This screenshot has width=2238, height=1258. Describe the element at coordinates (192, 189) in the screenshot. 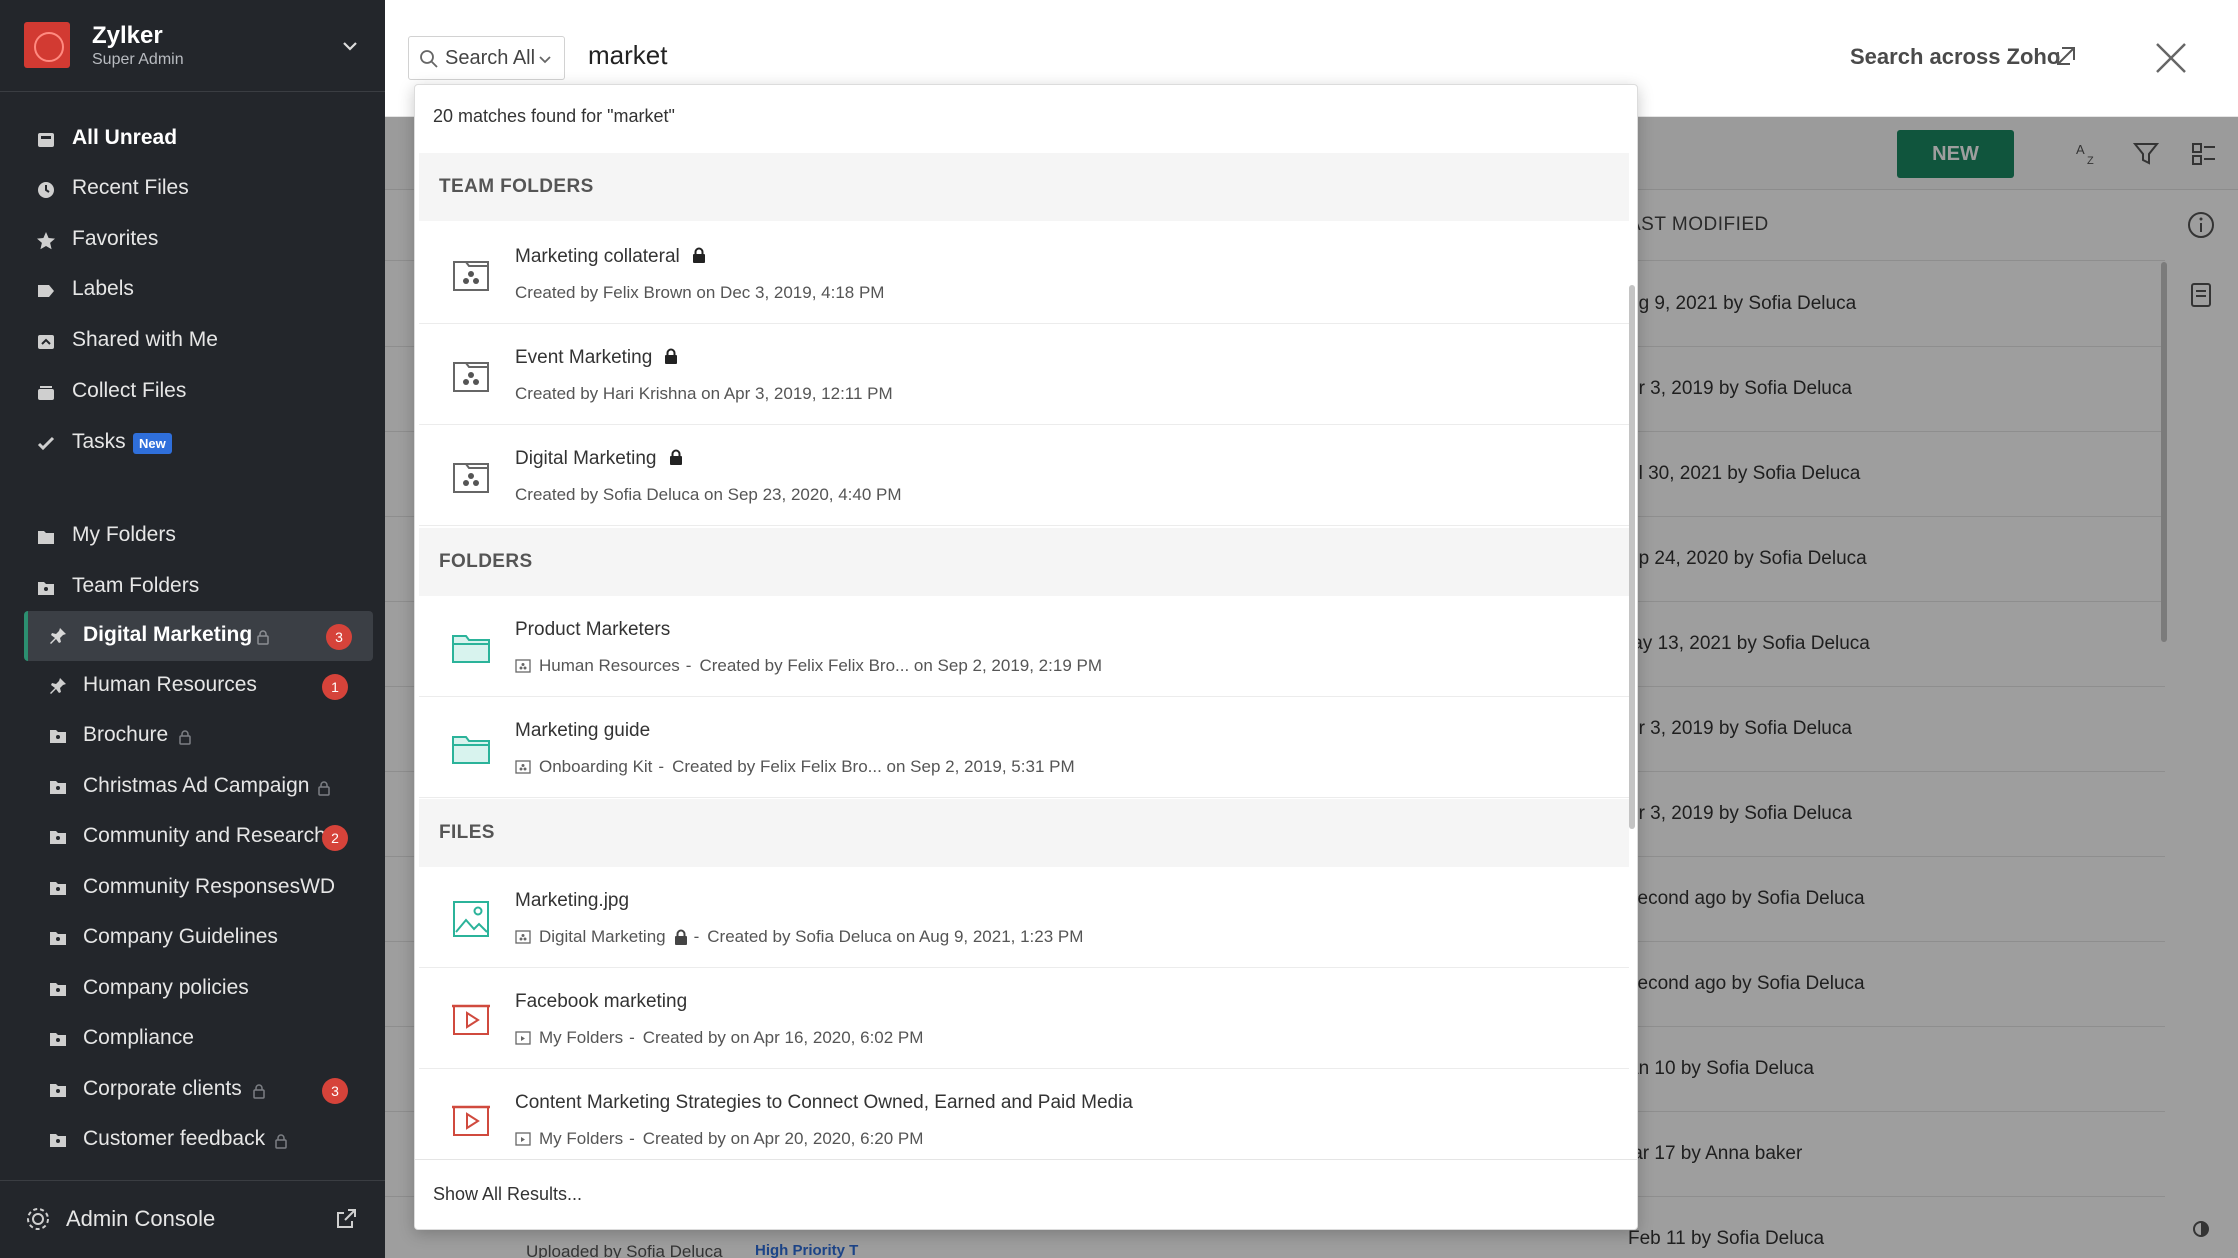

I see `sidebar-item-recent-files: Recent Files` at that location.